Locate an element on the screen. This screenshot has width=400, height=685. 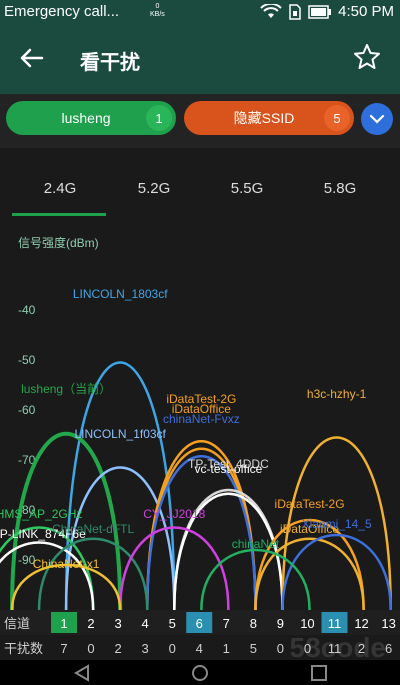
network-name-label: ChinaNet-dFTL is located at coordinates (93, 529).